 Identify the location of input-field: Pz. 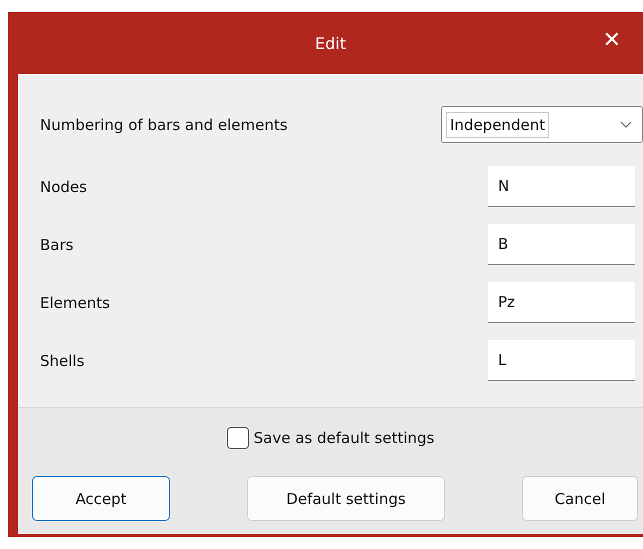
(561, 302).